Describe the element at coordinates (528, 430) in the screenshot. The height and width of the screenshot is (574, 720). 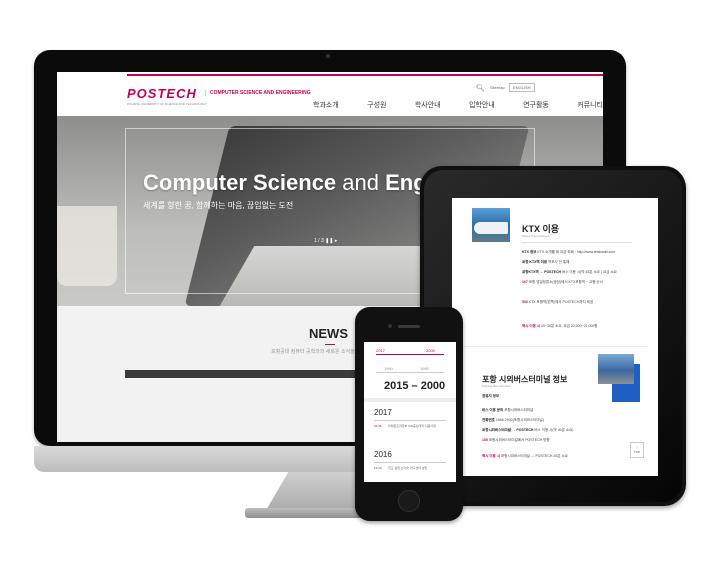
I see `bus-row: 포항시외버스터미널 → POSTECH 버스 이용 시(약 40분 소요)` at that location.